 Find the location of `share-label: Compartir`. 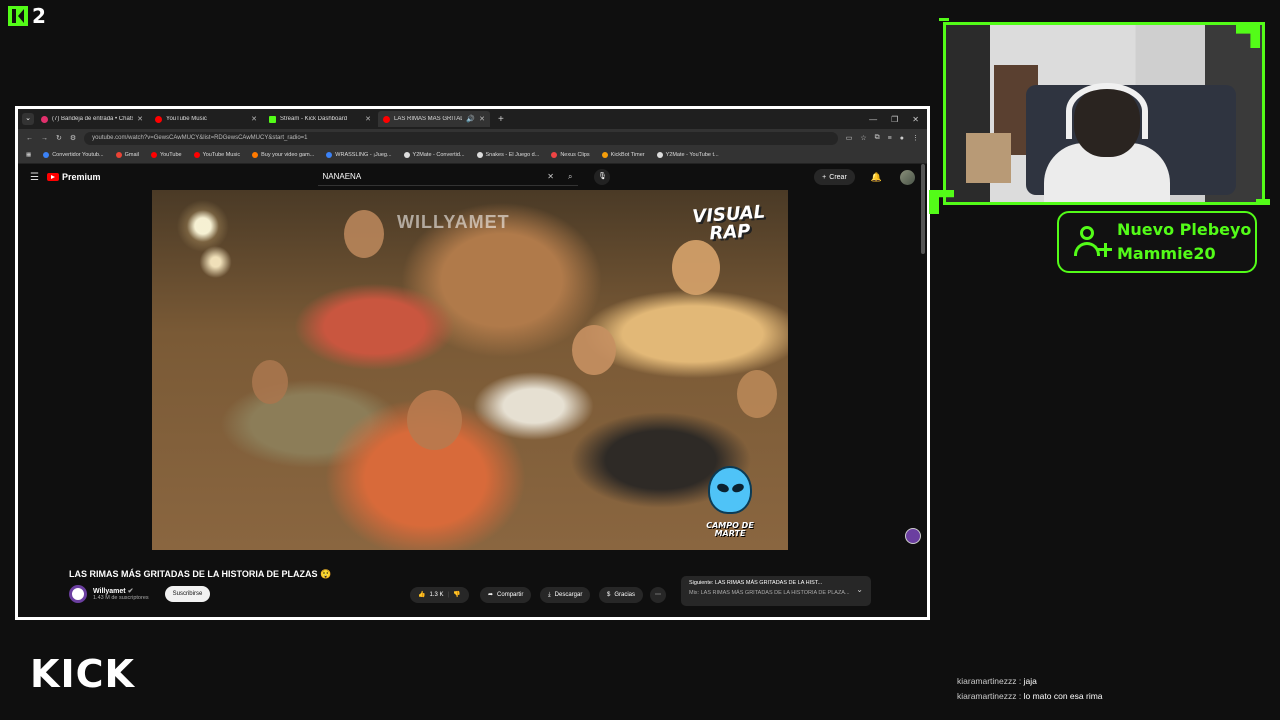

share-label: Compartir is located at coordinates (510, 595).